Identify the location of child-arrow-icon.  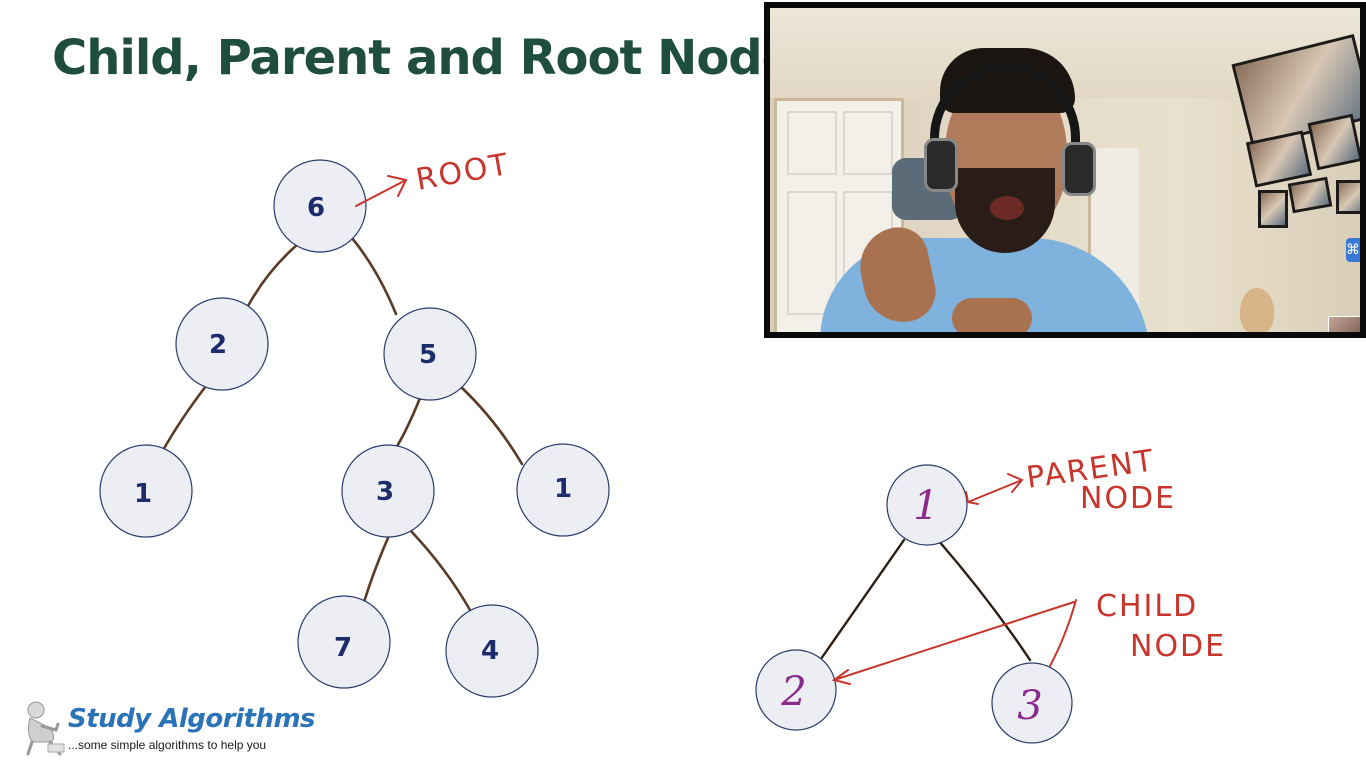
(1063, 633).